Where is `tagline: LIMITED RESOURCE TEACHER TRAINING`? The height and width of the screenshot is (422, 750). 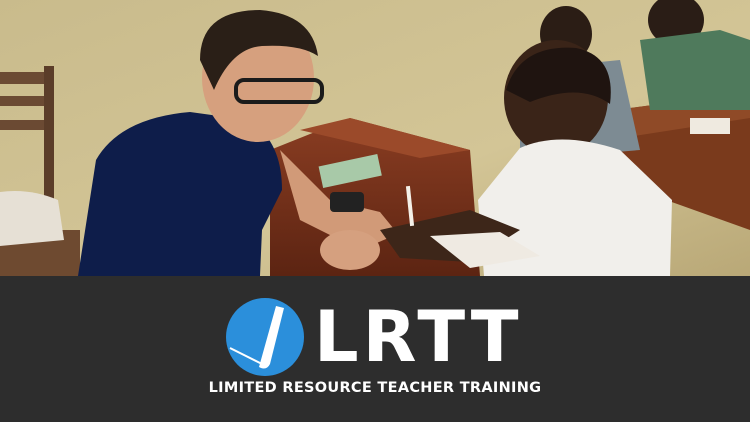 tagline: LIMITED RESOURCE TEACHER TRAINING is located at coordinates (375, 388).